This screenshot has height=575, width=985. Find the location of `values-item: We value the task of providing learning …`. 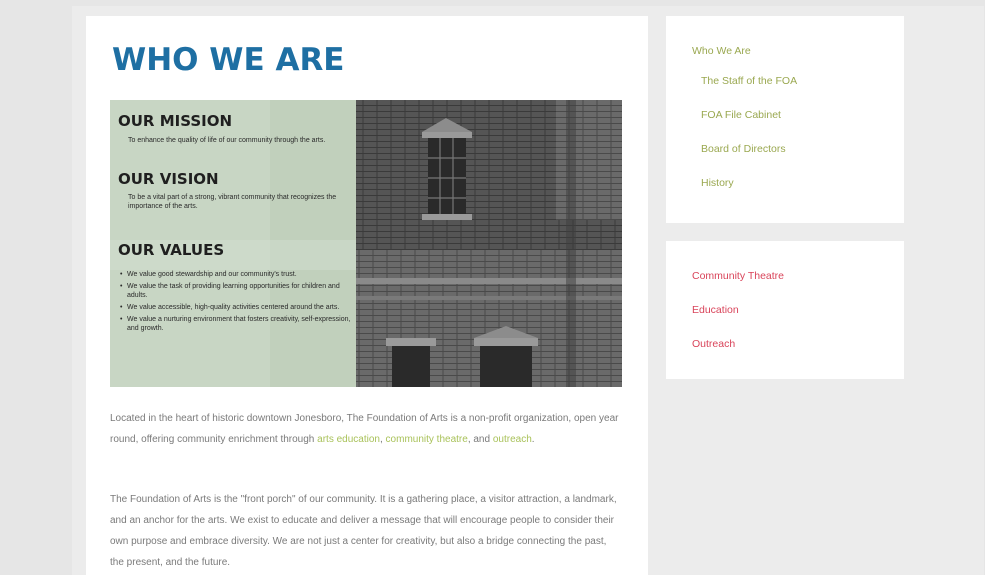

values-item: We value the task of providing learning … is located at coordinates (236, 291).